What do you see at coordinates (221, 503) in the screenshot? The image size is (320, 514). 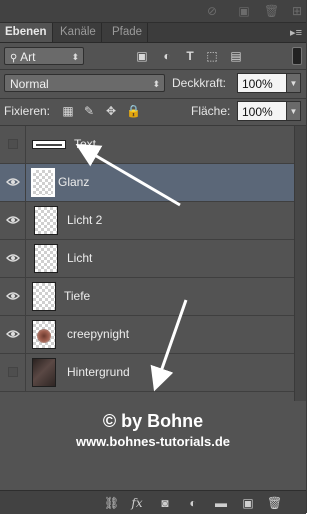 I see `group-folder-icon: ▬` at bounding box center [221, 503].